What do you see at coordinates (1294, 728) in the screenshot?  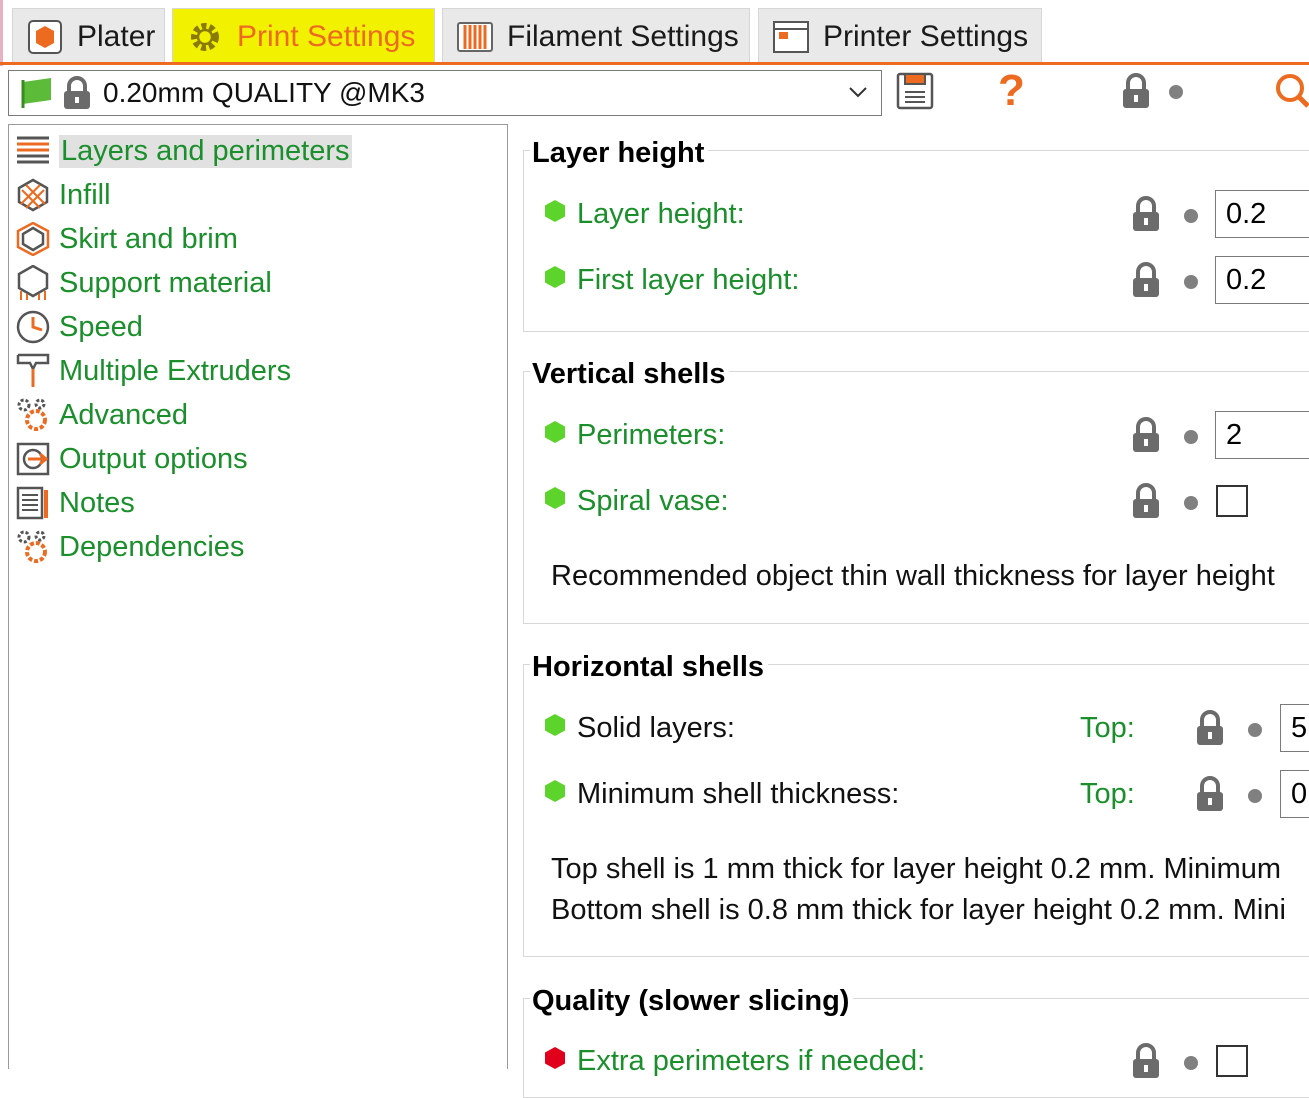 I see `solid-layers-top-field: 5` at bounding box center [1294, 728].